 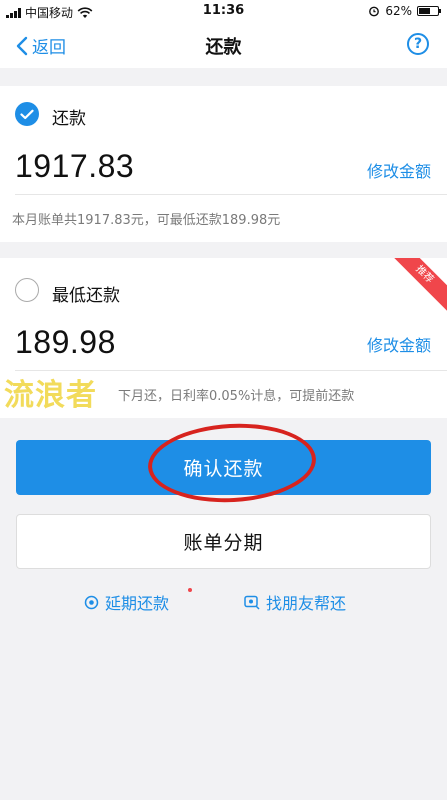 I want to click on status-right: 62%, so click(x=404, y=11).